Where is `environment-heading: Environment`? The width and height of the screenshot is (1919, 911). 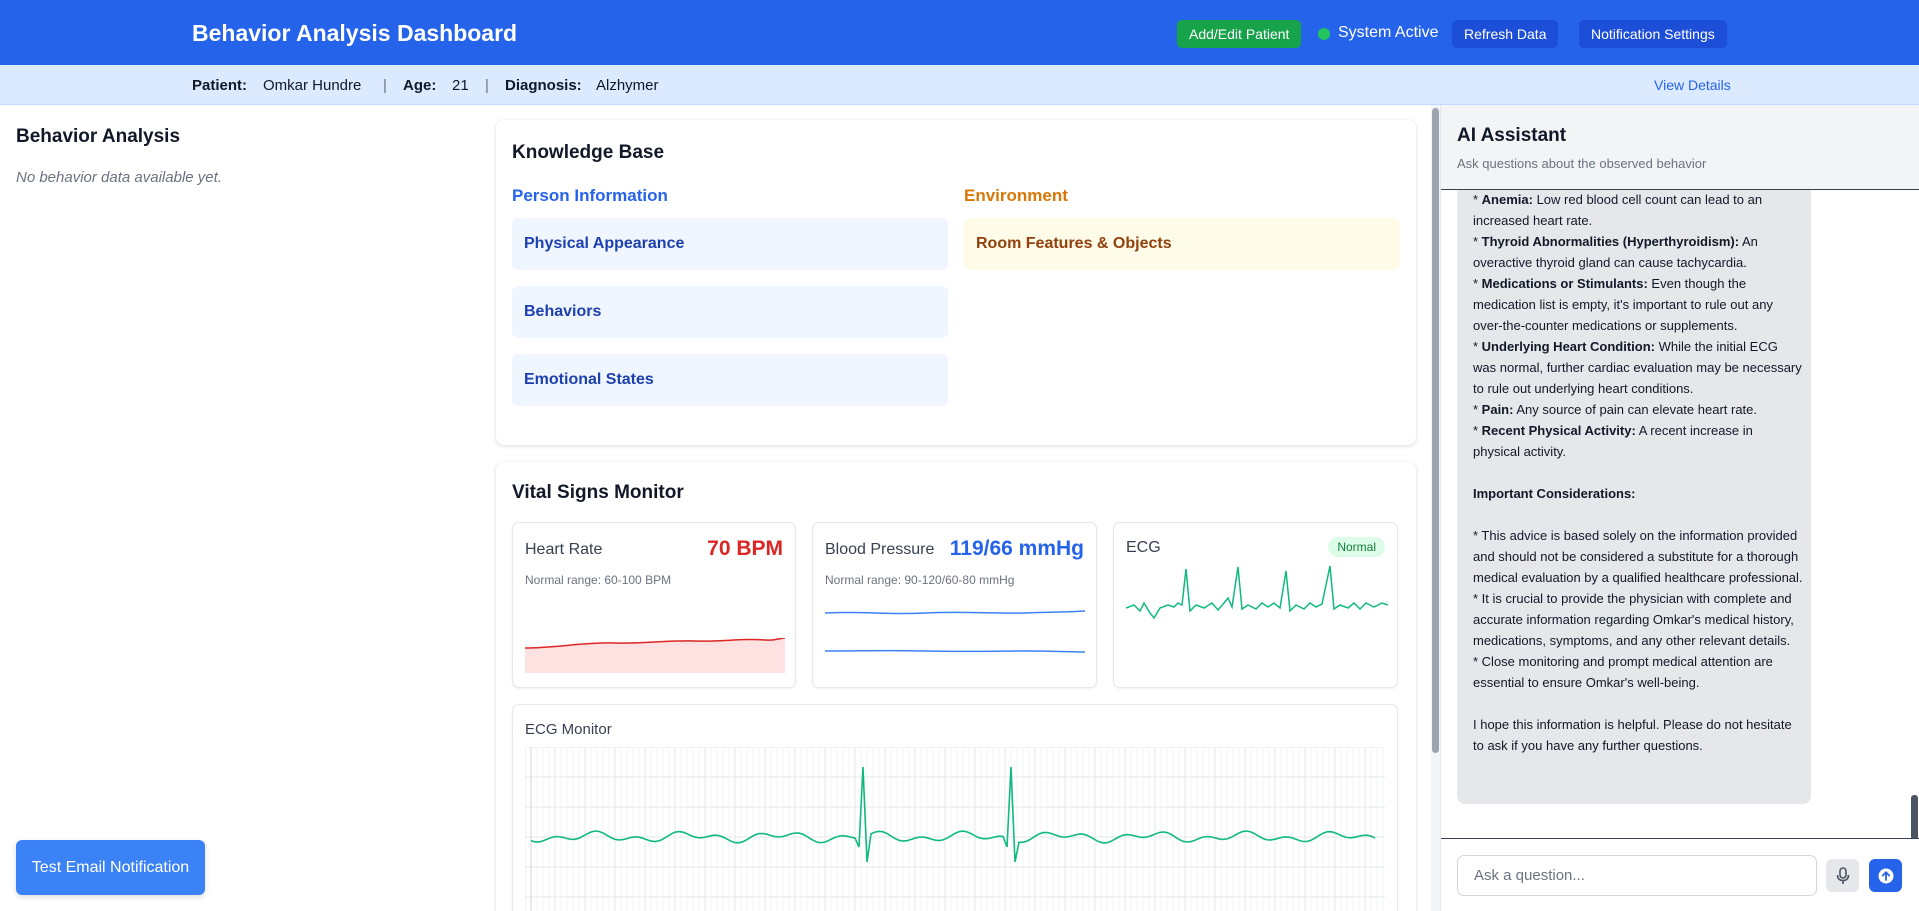
environment-heading: Environment is located at coordinates (1016, 195).